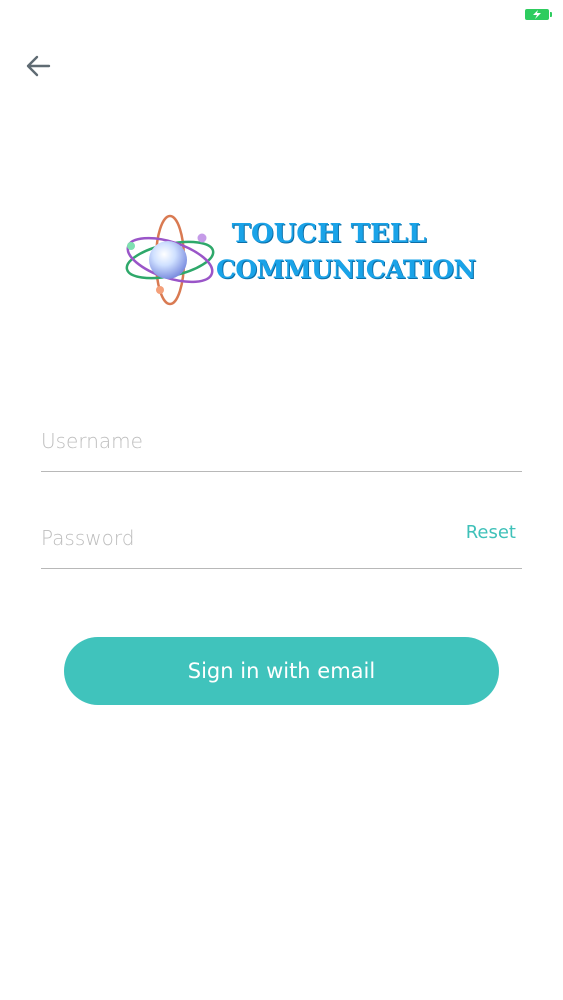 This screenshot has width=563, height=1000. What do you see at coordinates (491, 533) in the screenshot?
I see `reset-password-link: Reset` at bounding box center [491, 533].